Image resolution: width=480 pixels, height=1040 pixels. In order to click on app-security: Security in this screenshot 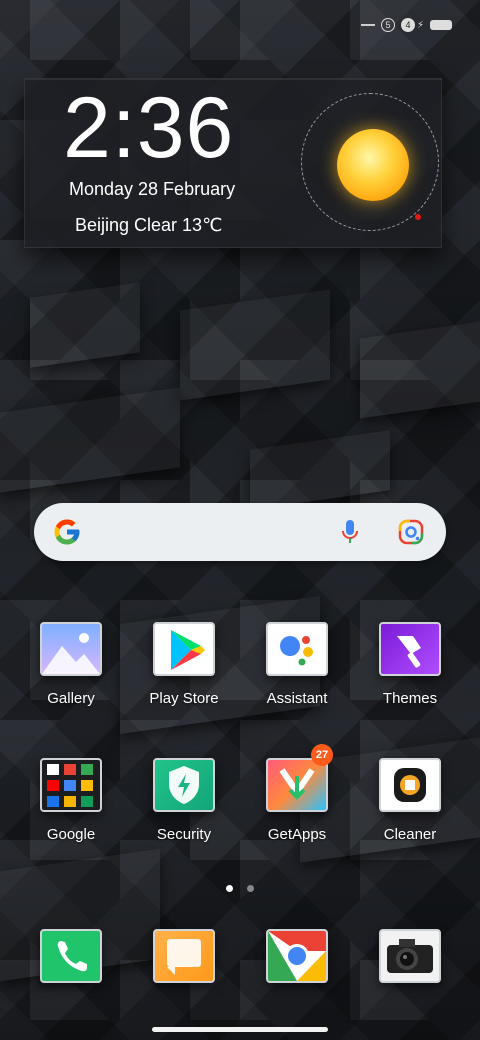, I will do `click(184, 800)`.